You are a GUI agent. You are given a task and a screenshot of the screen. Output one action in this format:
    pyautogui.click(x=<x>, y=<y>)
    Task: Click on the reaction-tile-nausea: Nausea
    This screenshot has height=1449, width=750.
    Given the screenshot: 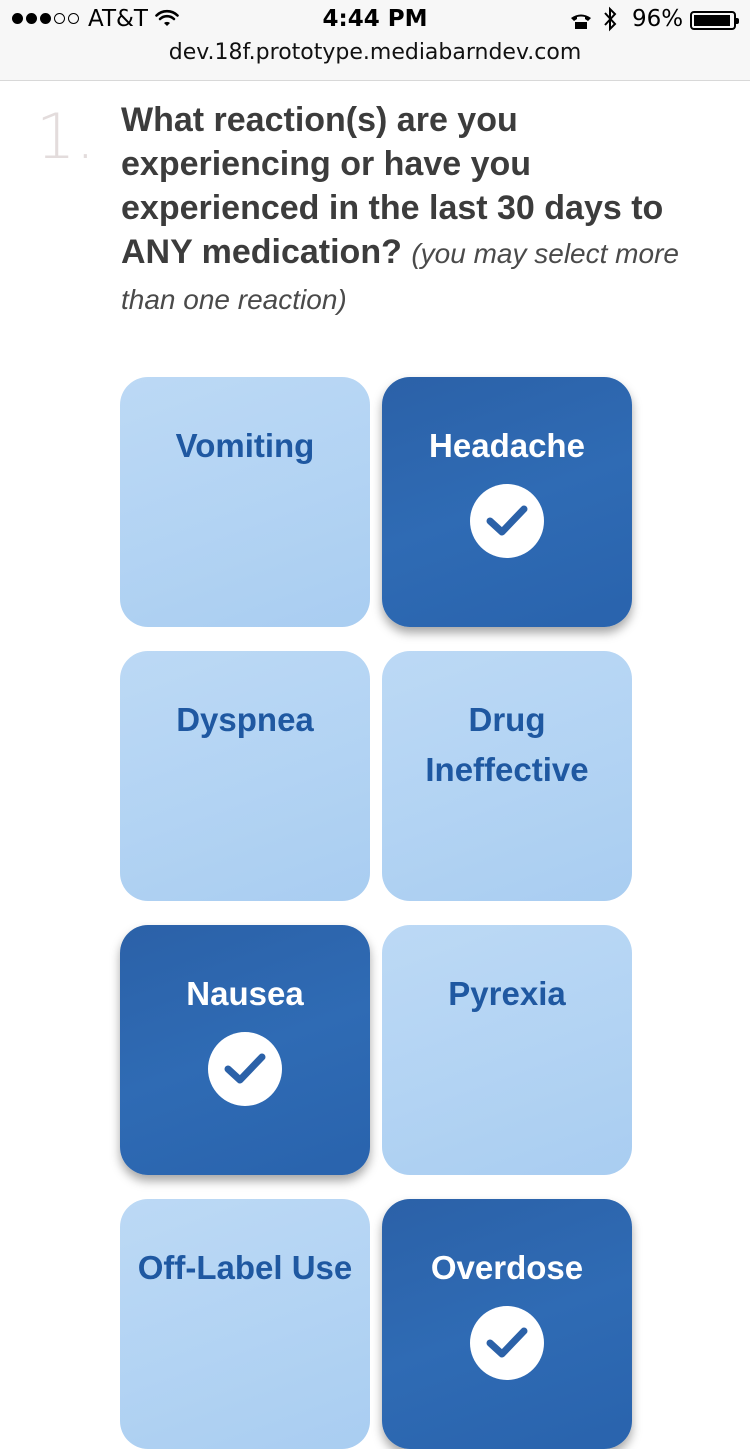 What is the action you would take?
    pyautogui.click(x=245, y=1050)
    